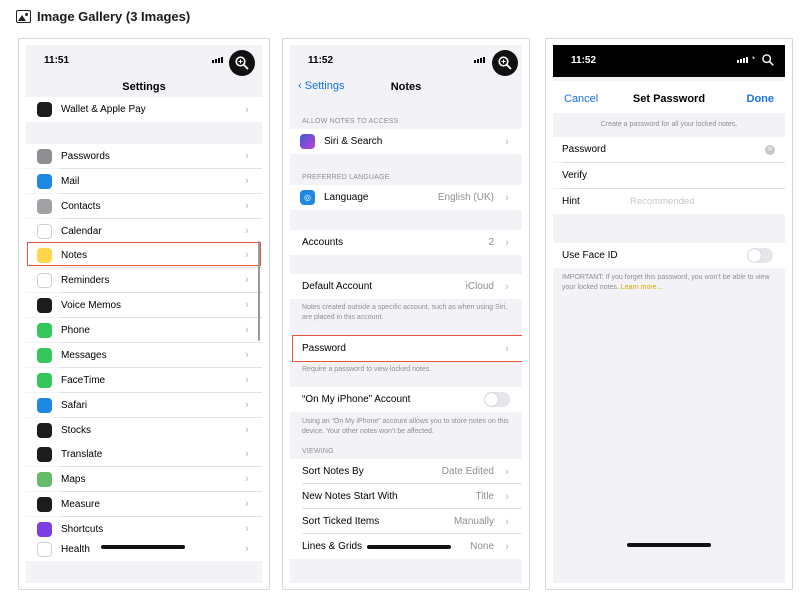 The image size is (800, 604). Describe the element at coordinates (91, 305) in the screenshot. I see `settings-item-label: Voice Memos` at that location.